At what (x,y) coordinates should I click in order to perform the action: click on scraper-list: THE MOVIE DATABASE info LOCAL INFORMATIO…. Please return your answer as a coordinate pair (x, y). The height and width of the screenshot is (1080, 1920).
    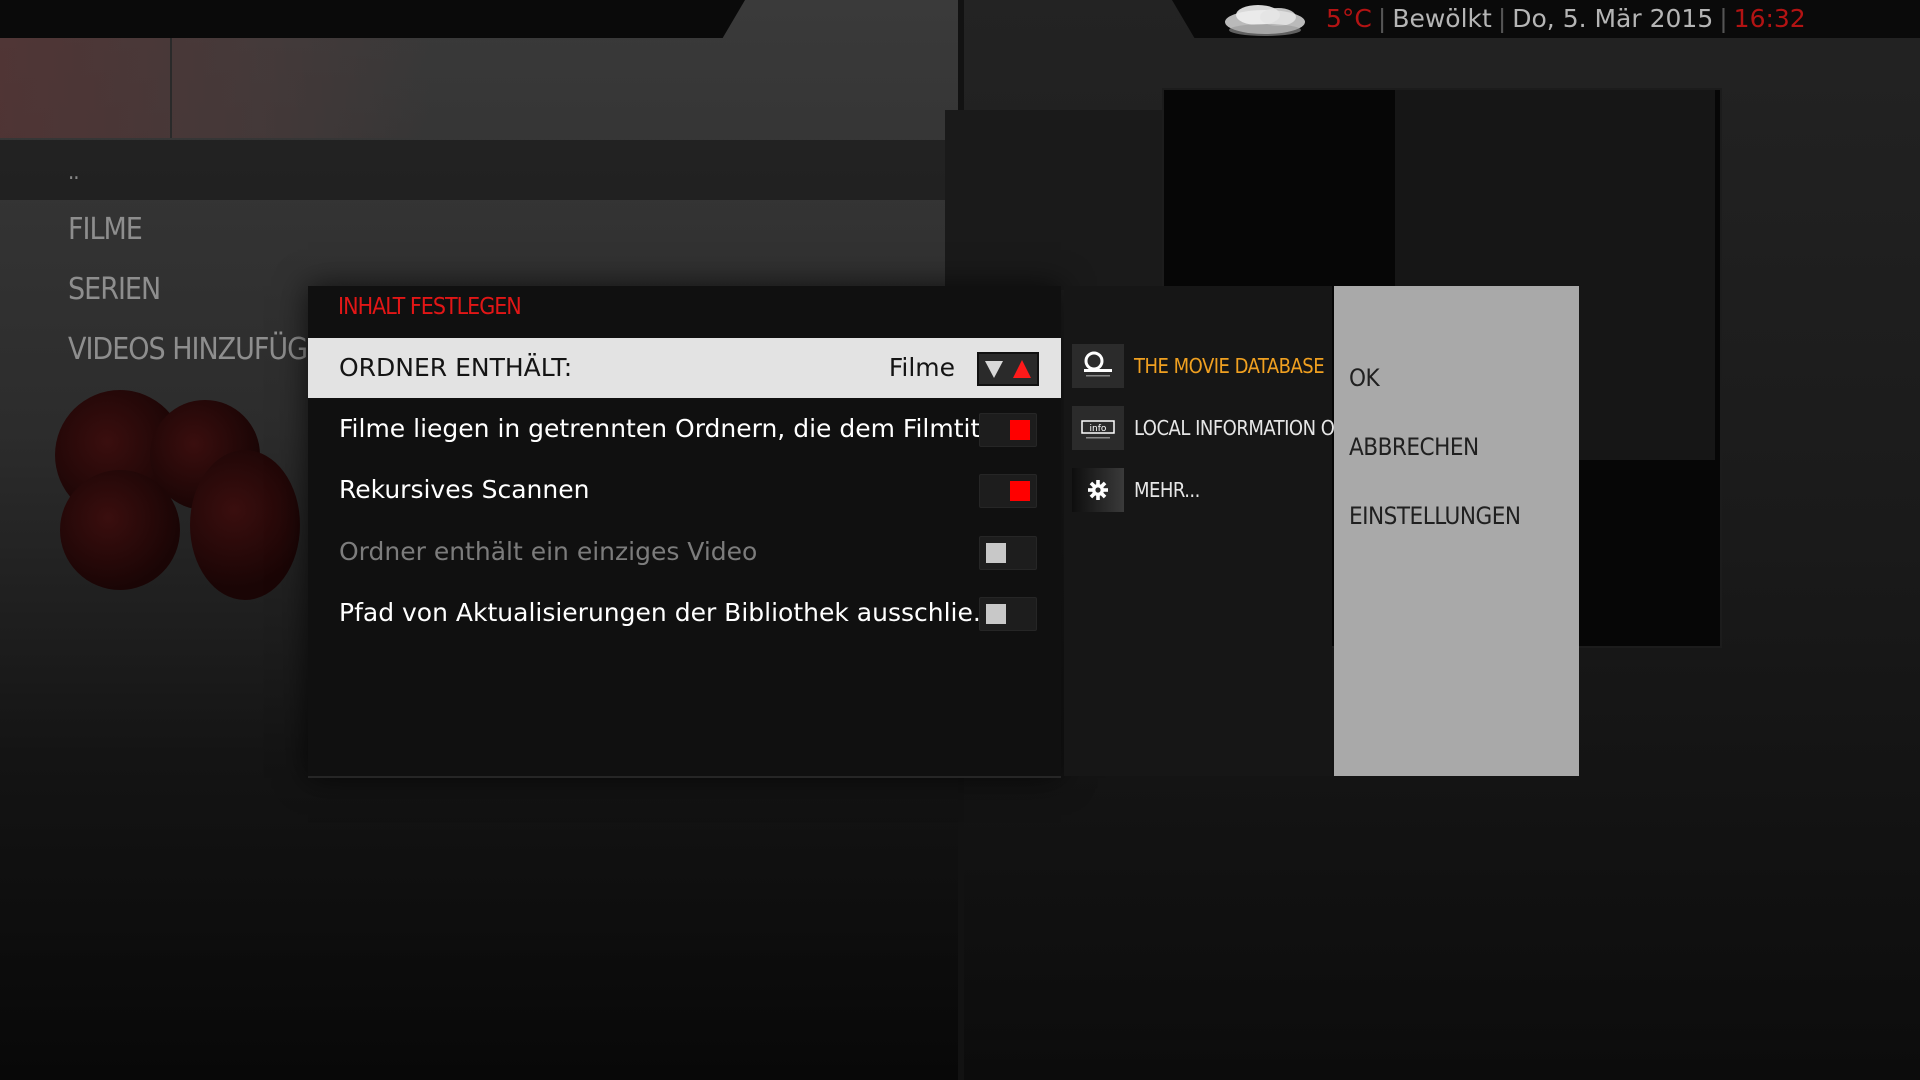
    Looking at the image, I should click on (1207, 531).